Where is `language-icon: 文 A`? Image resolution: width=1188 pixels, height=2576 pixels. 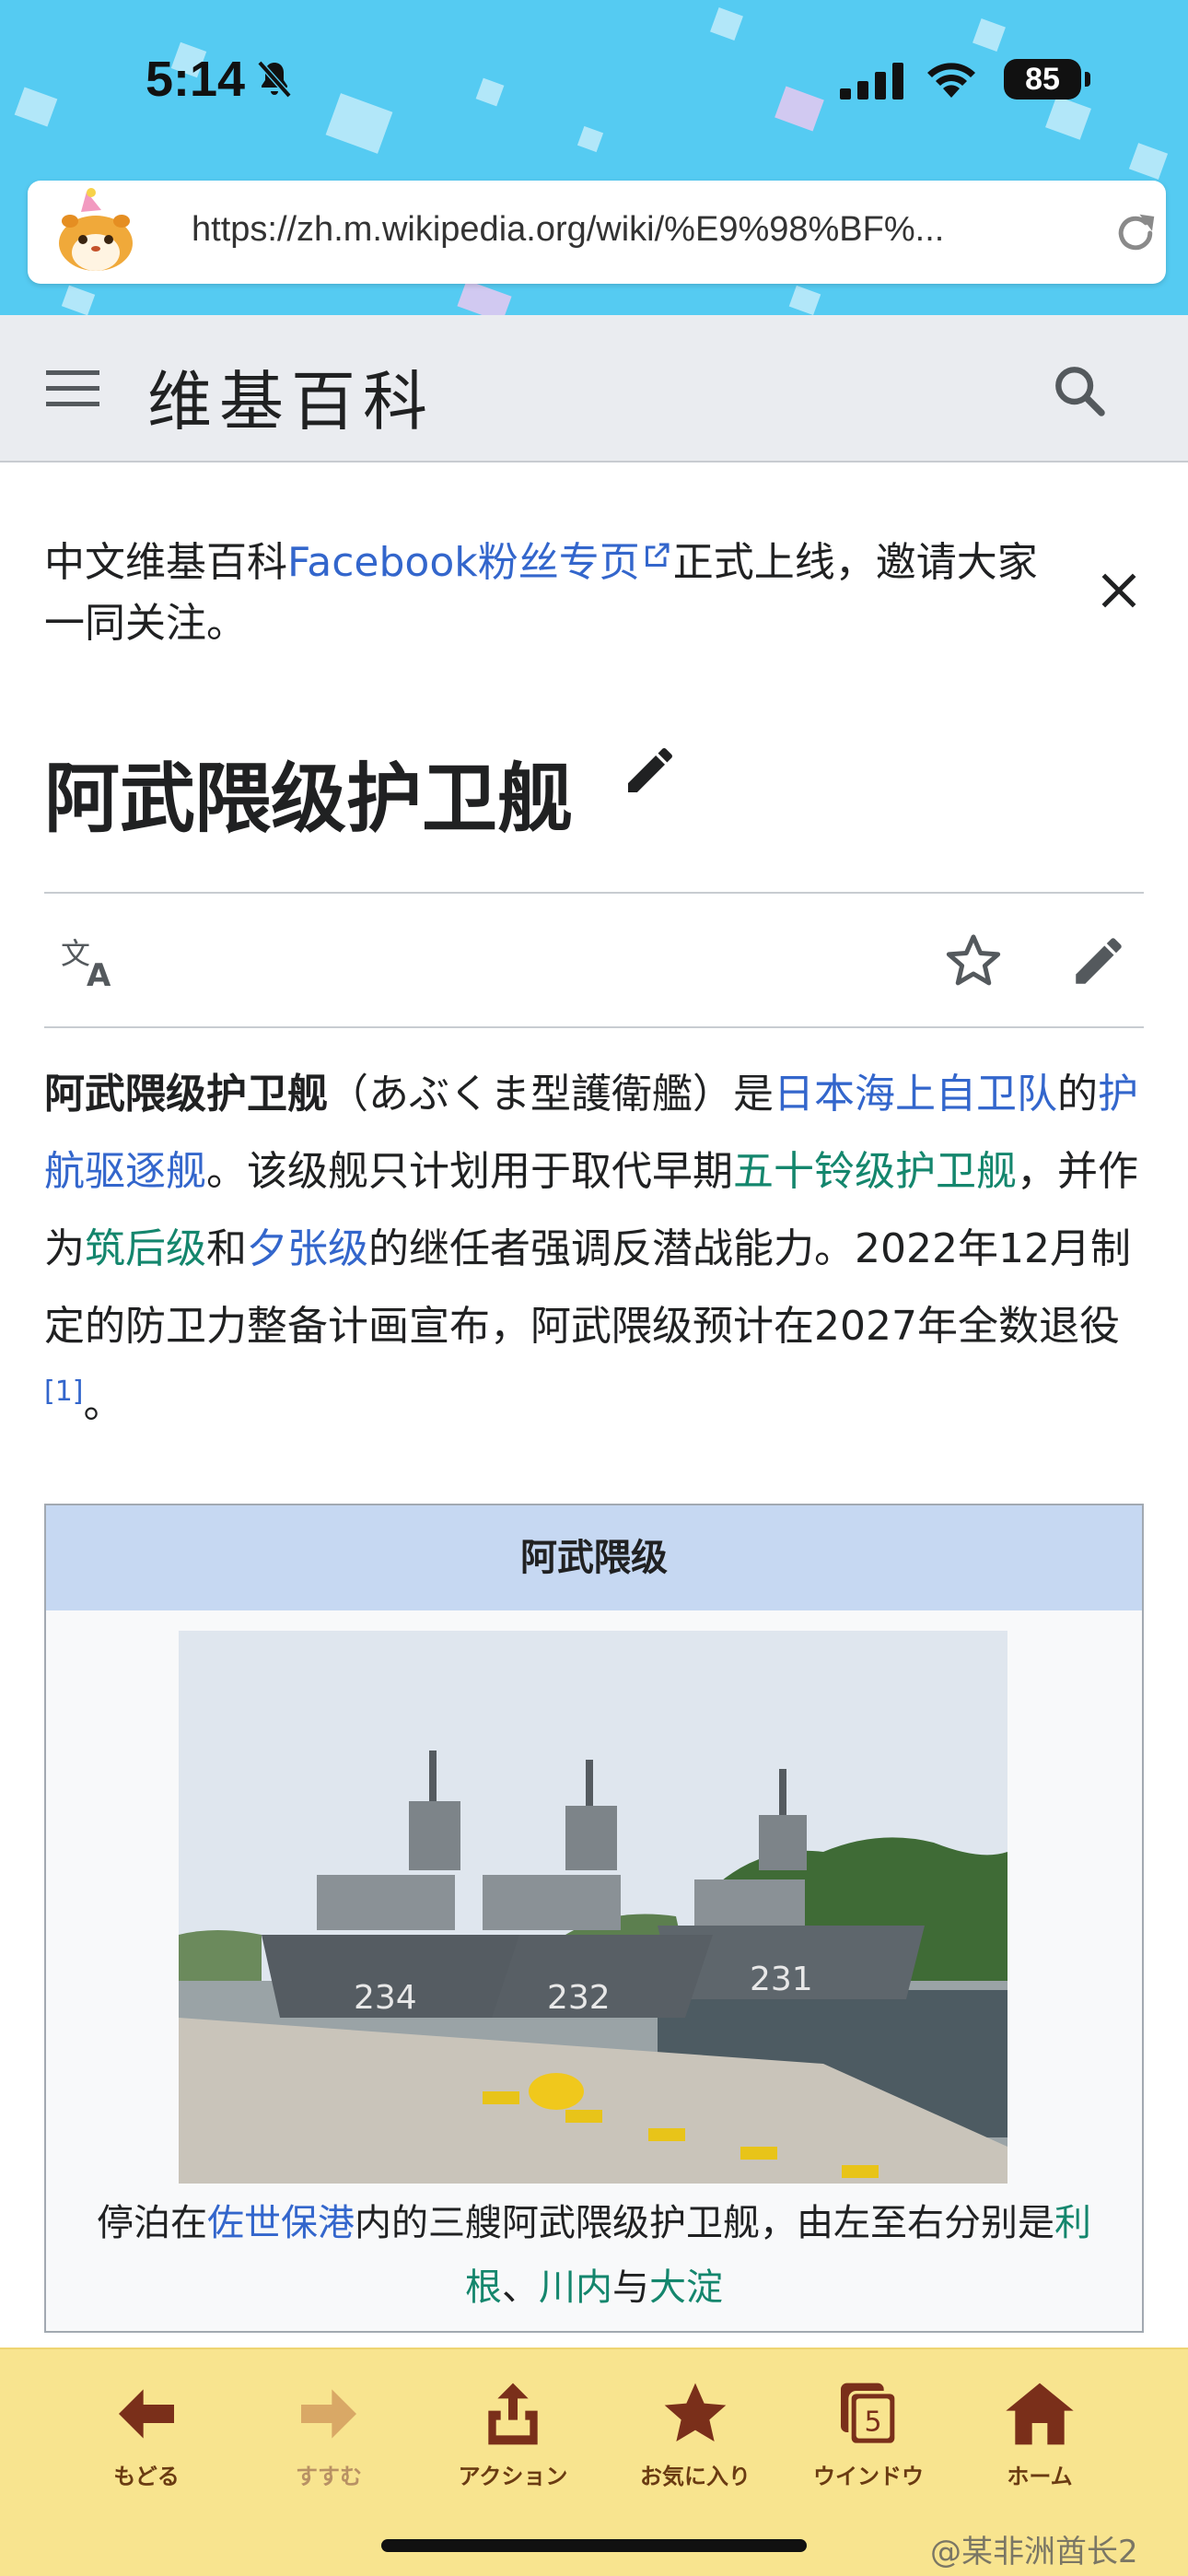 language-icon: 文 A is located at coordinates (89, 962).